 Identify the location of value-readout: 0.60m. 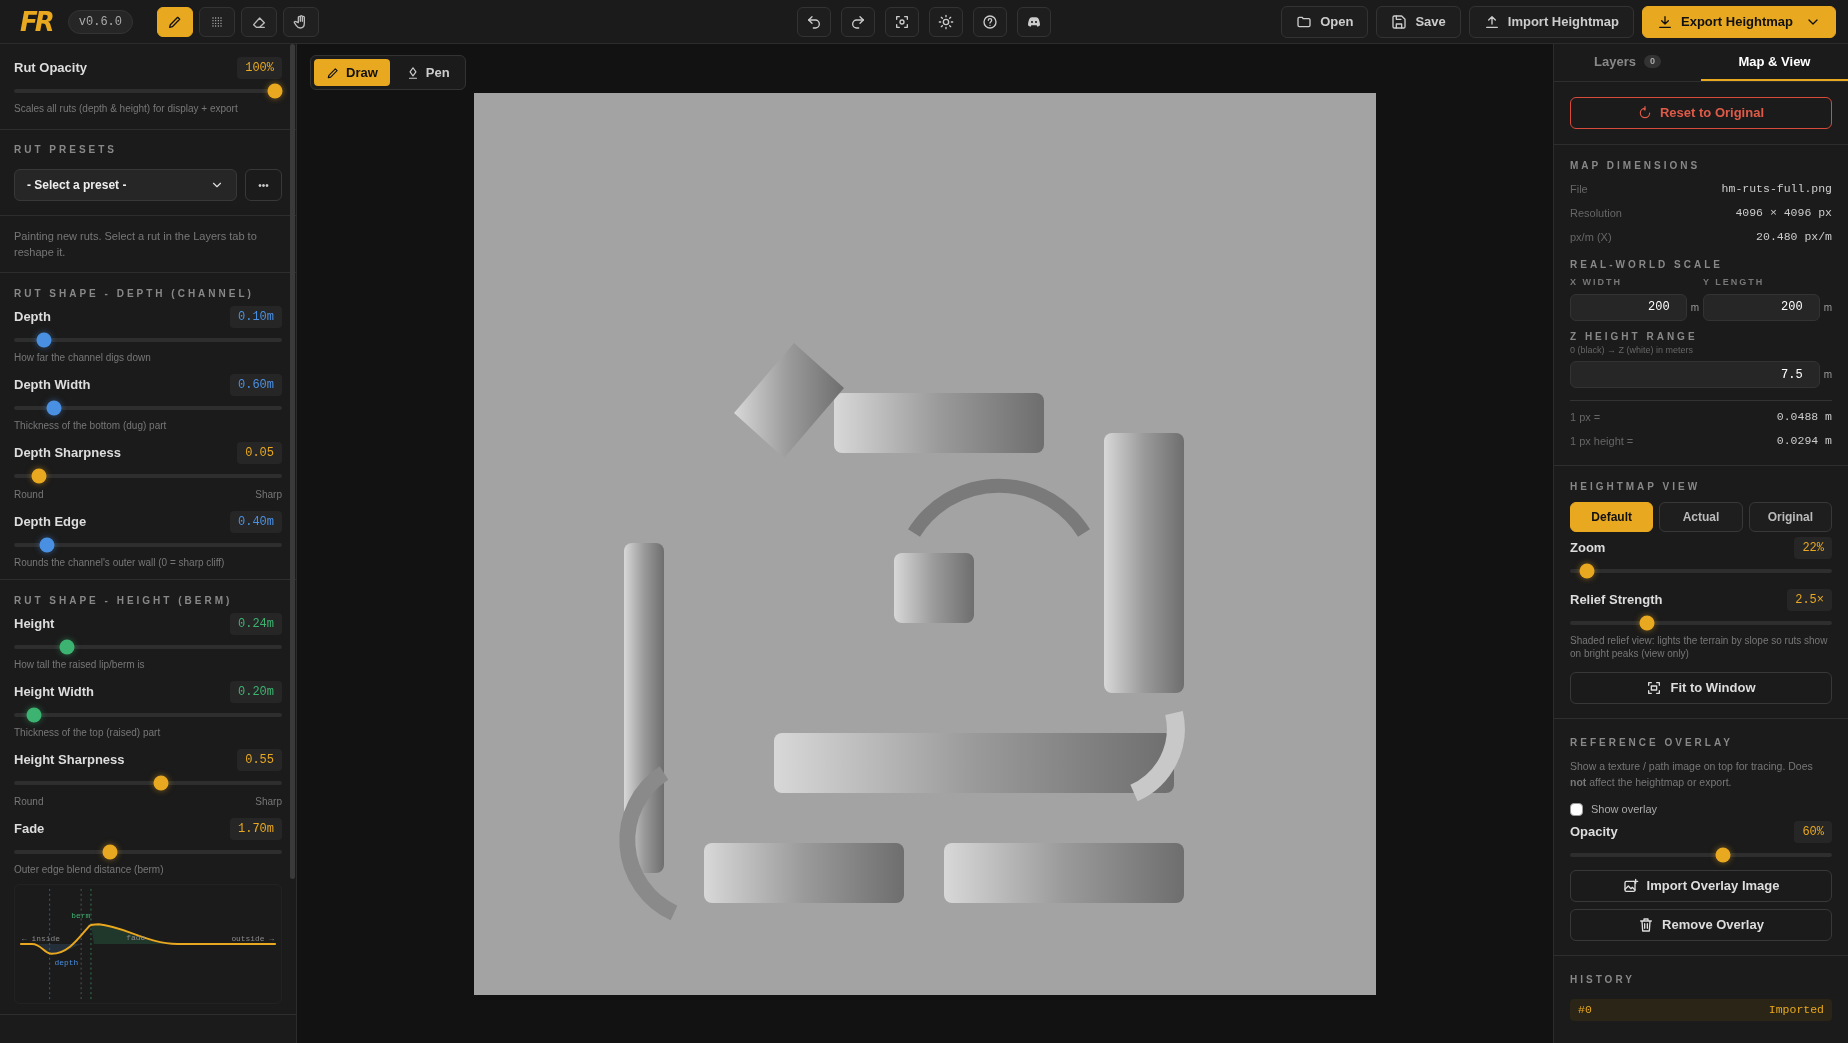
(256, 385).